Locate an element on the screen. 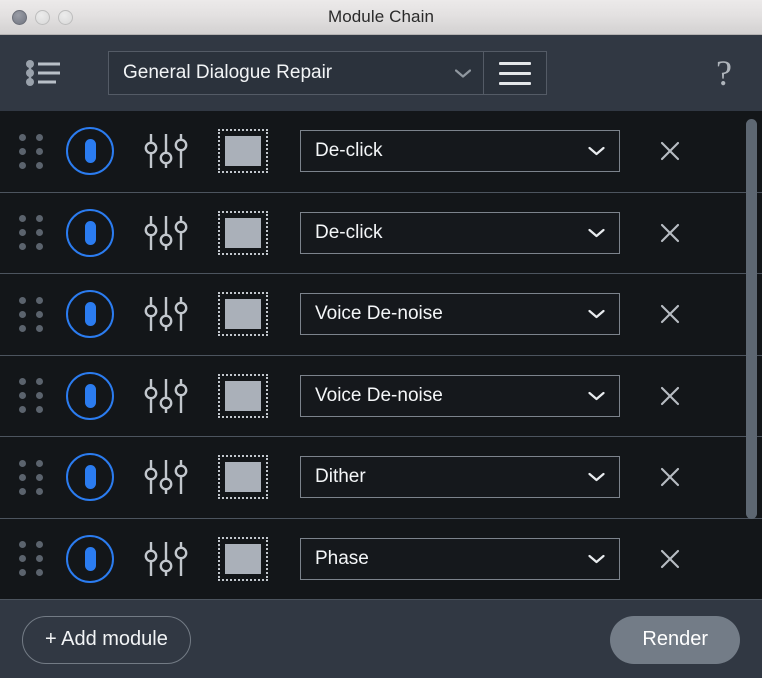 The height and width of the screenshot is (678, 762). module-dropdown: Phase is located at coordinates (460, 558).